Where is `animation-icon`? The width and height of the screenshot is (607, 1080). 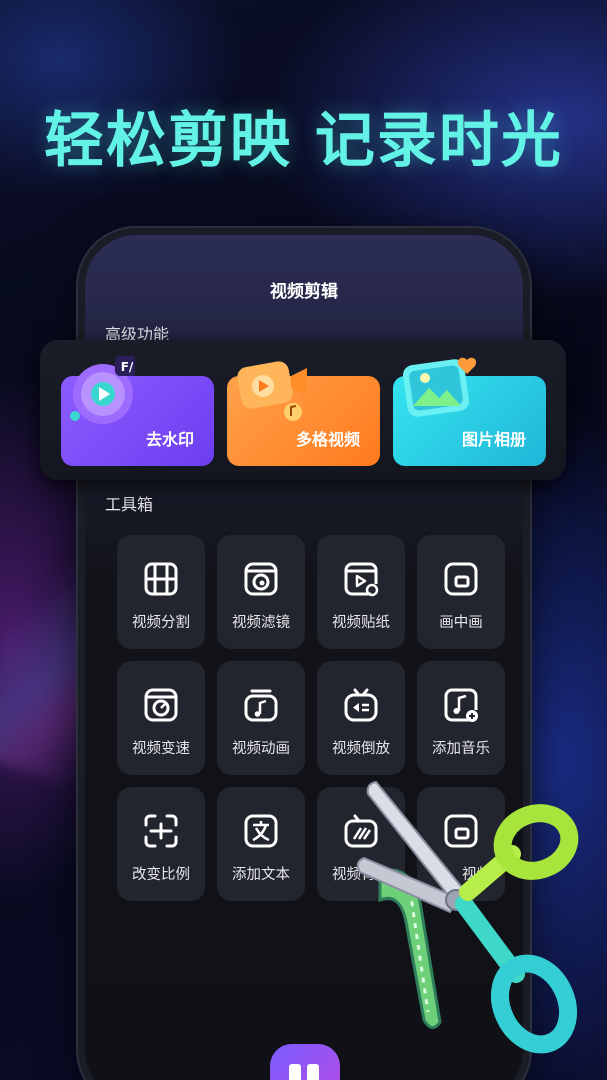 animation-icon is located at coordinates (261, 705).